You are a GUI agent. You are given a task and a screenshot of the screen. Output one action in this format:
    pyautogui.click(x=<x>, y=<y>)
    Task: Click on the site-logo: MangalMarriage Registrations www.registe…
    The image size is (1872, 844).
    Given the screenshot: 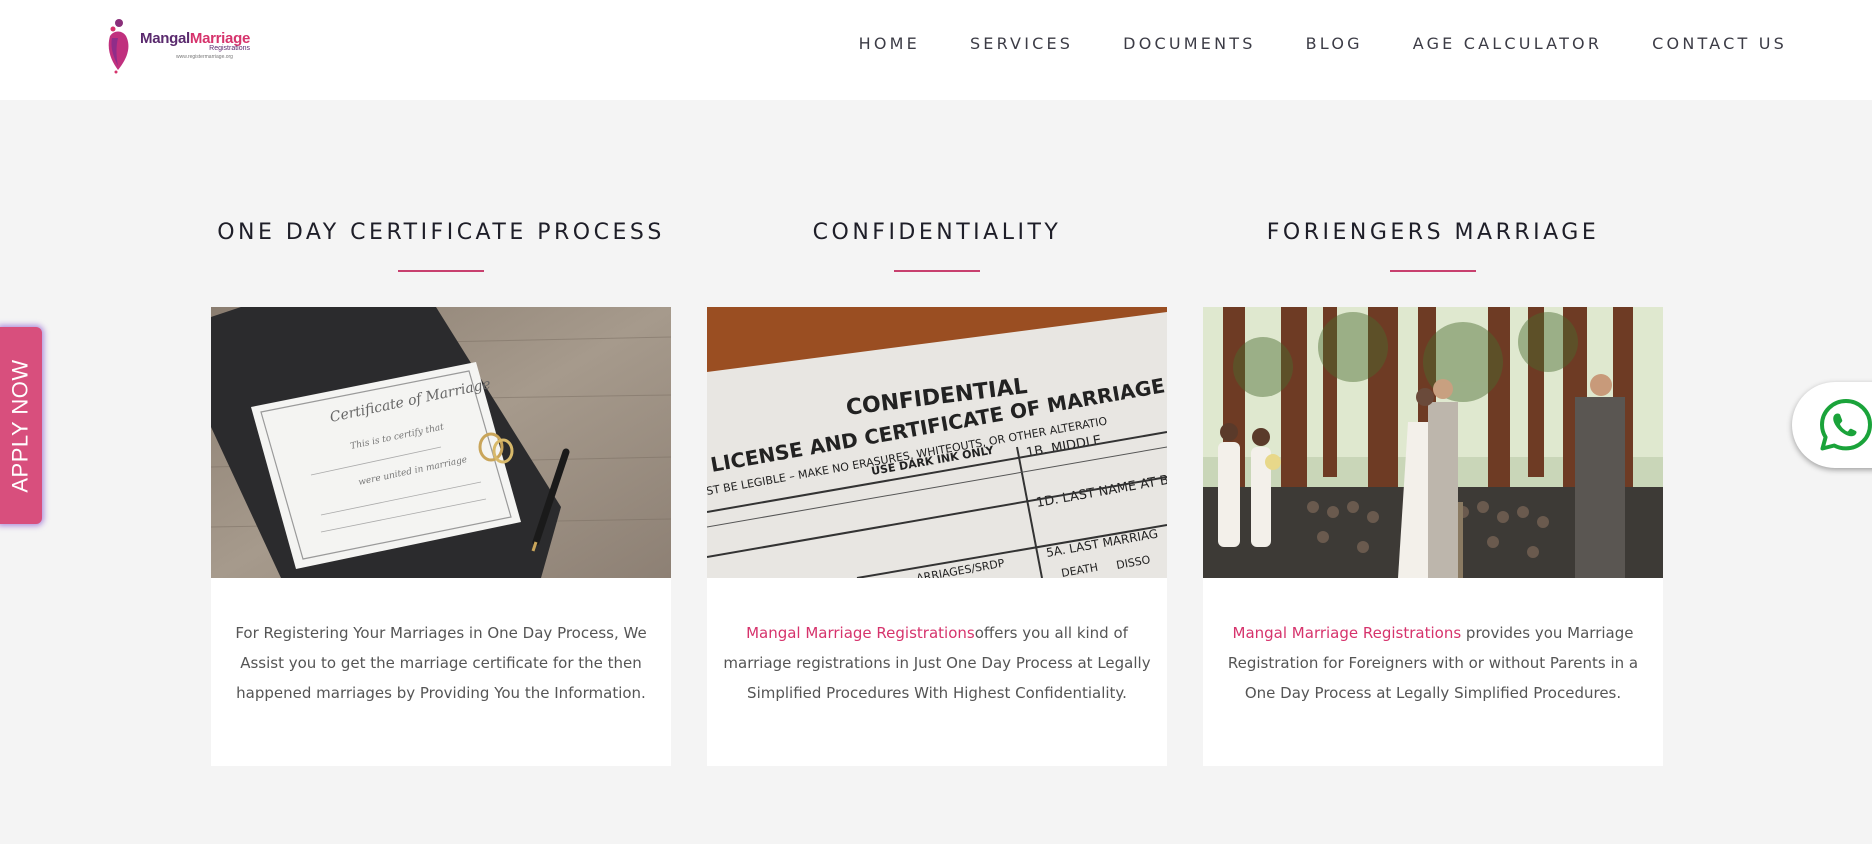 What is the action you would take?
    pyautogui.click(x=189, y=45)
    